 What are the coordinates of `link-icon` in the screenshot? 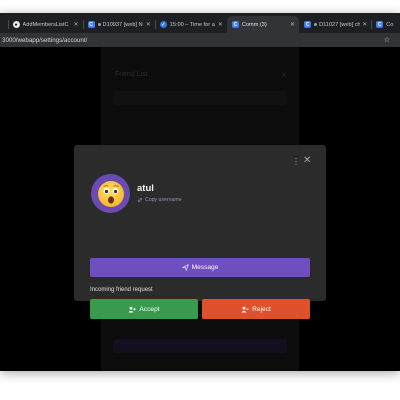 It's located at (140, 200).